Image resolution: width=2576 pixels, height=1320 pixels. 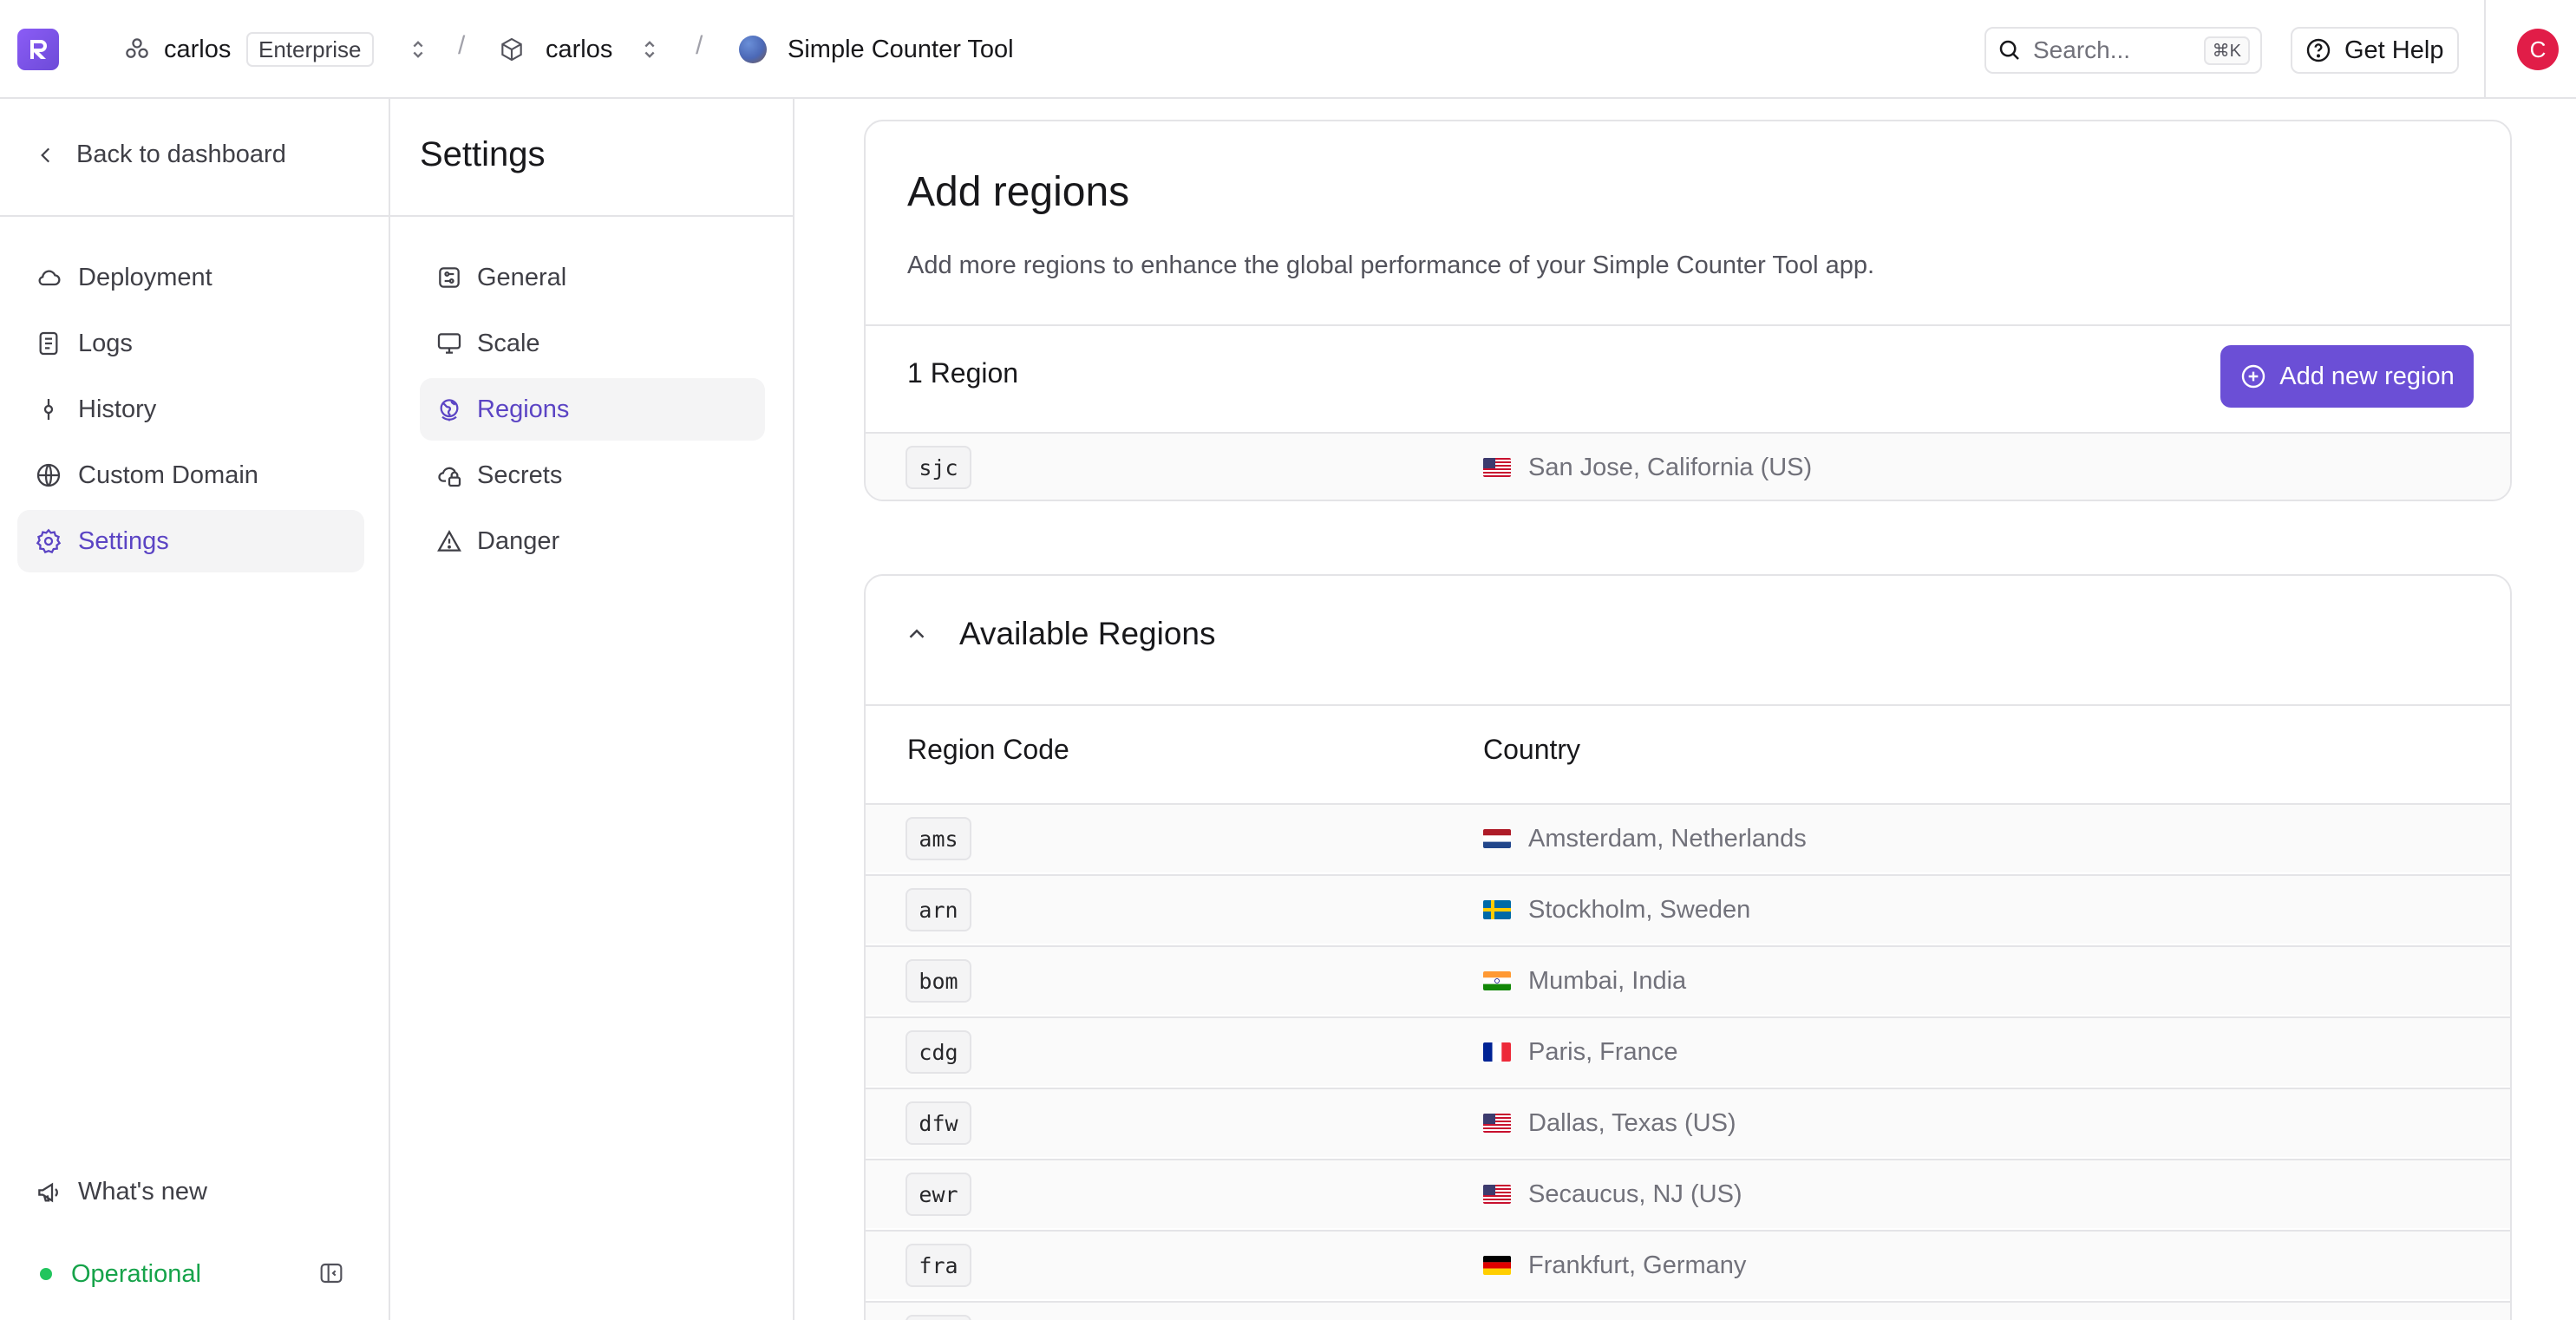 I want to click on user-avatar: C, so click(x=2538, y=49).